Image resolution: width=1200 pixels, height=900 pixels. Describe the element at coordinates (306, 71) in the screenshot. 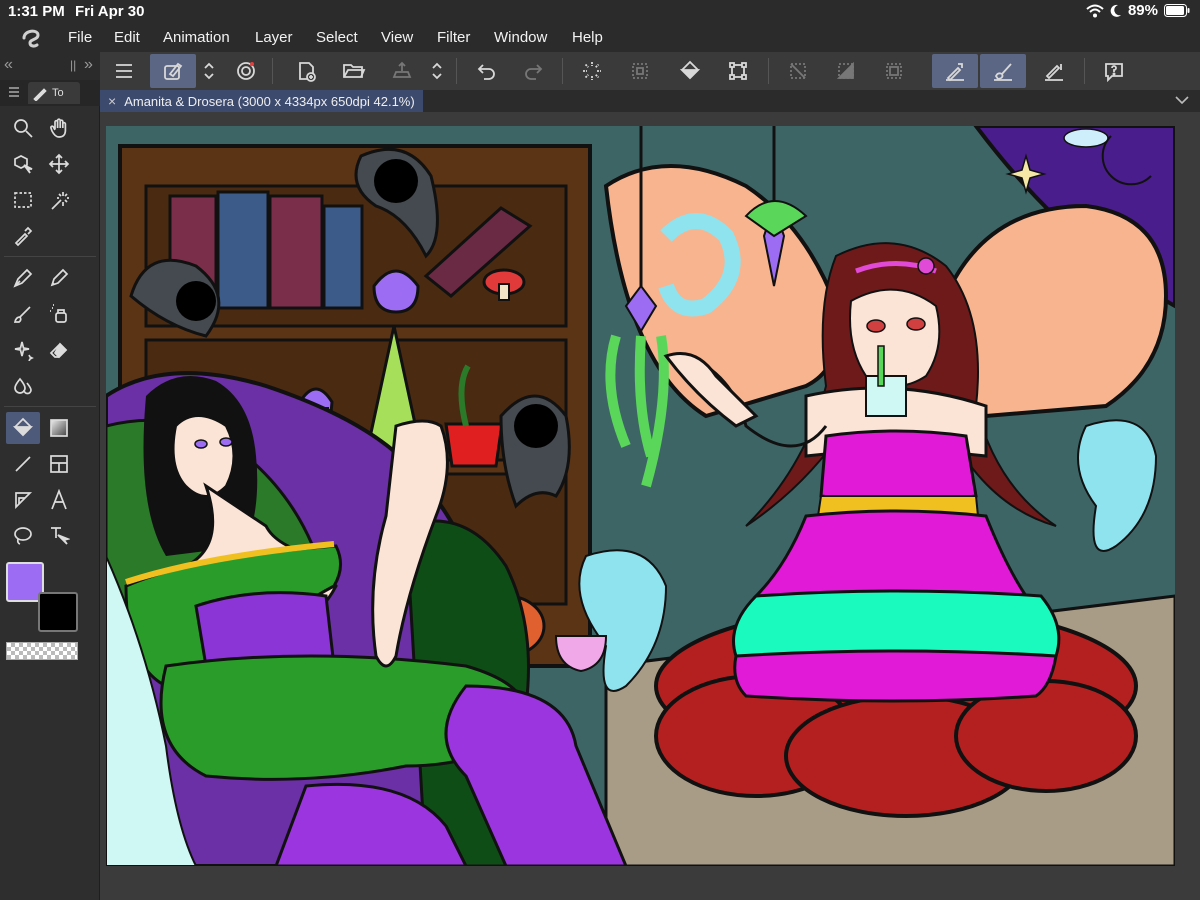

I see `new-canvas-button` at that location.